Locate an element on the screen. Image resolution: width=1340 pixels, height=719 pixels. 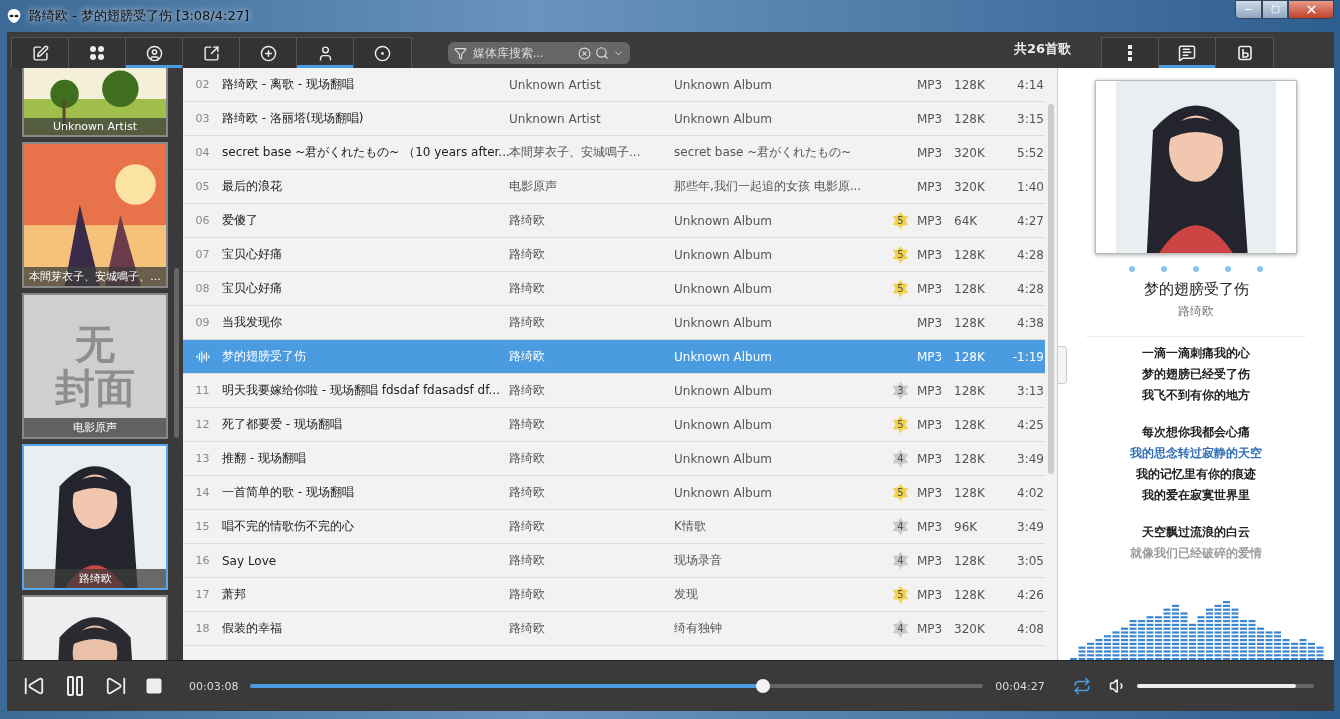
song-row: 08 宝贝心好痛 路绮欧 Unknown Album 5 MP3 128K 4:28 is located at coordinates (614, 289).